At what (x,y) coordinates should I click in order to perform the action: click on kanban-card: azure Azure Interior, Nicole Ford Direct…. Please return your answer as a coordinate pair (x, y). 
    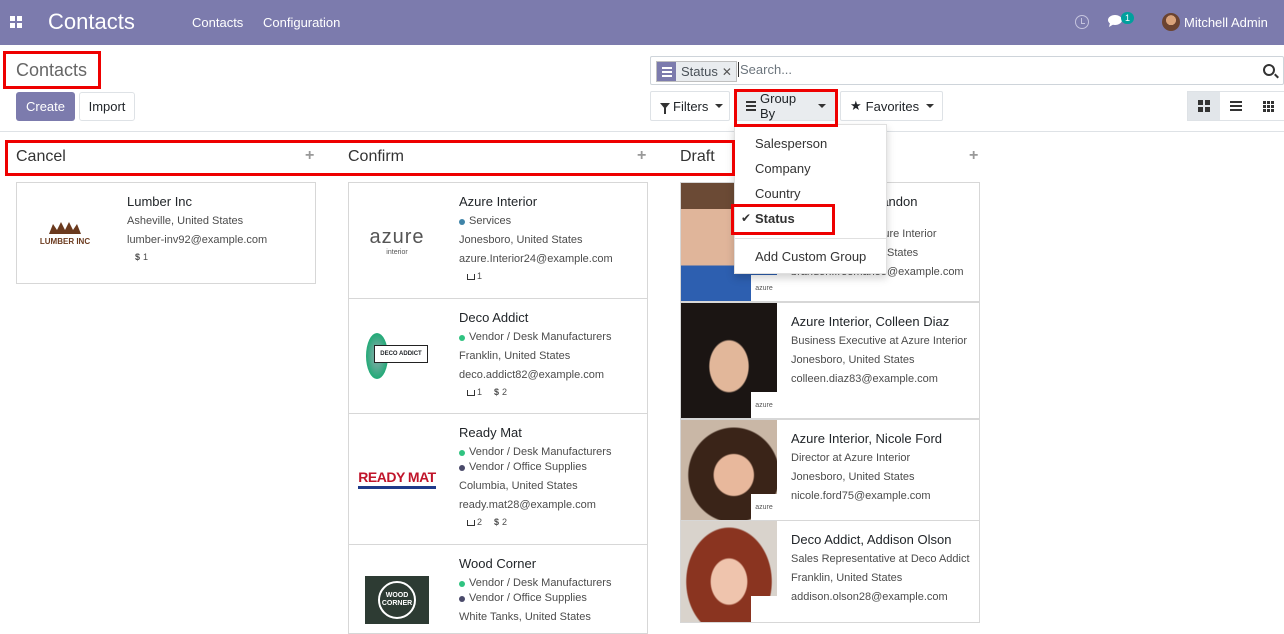
    Looking at the image, I should click on (830, 470).